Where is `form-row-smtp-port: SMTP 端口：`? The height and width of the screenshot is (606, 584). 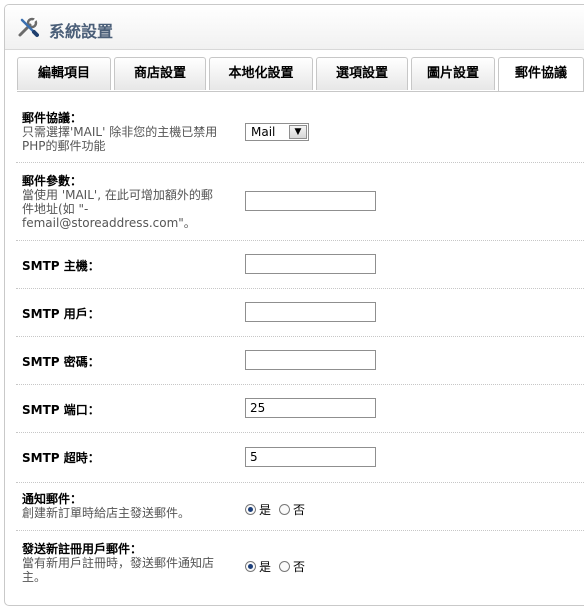 form-row-smtp-port: SMTP 端口： is located at coordinates (300, 408).